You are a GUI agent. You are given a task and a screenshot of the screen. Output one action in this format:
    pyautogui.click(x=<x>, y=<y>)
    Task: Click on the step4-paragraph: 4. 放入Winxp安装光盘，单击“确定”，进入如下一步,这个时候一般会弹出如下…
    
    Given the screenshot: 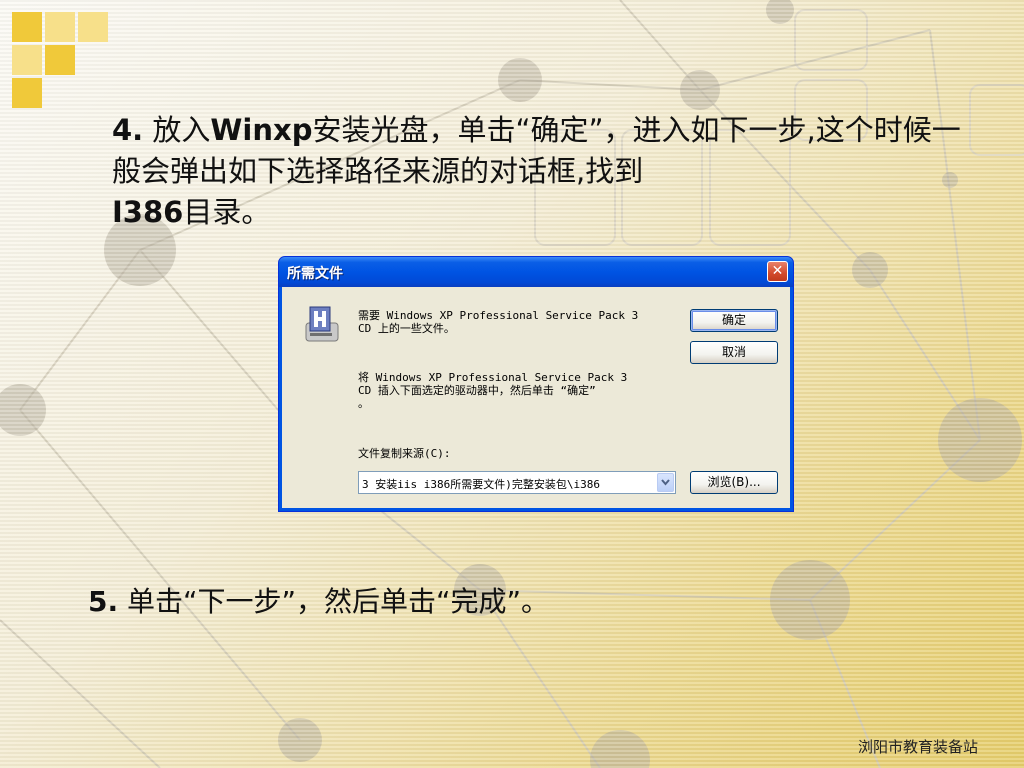 What is the action you would take?
    pyautogui.click(x=537, y=171)
    